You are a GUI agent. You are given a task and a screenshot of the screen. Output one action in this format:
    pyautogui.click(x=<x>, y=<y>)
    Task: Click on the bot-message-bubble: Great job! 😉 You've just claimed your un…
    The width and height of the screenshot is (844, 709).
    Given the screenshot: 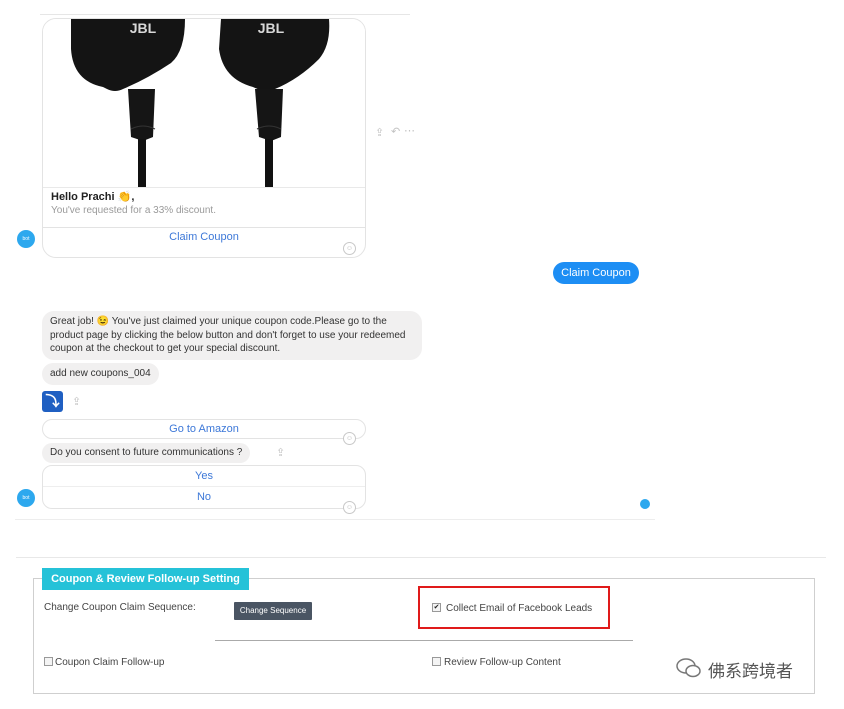 What is the action you would take?
    pyautogui.click(x=232, y=335)
    